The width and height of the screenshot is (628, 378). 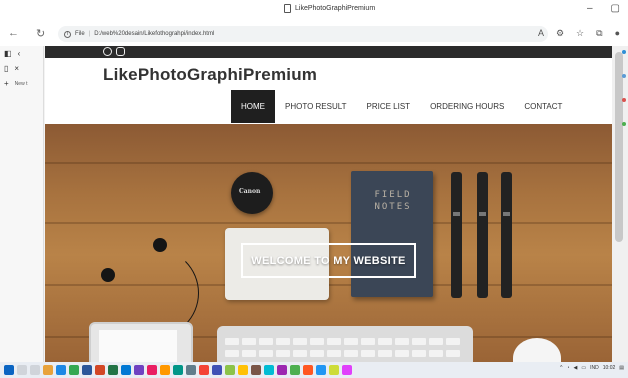 I want to click on extension-icon: ⚙, so click(x=560, y=33).